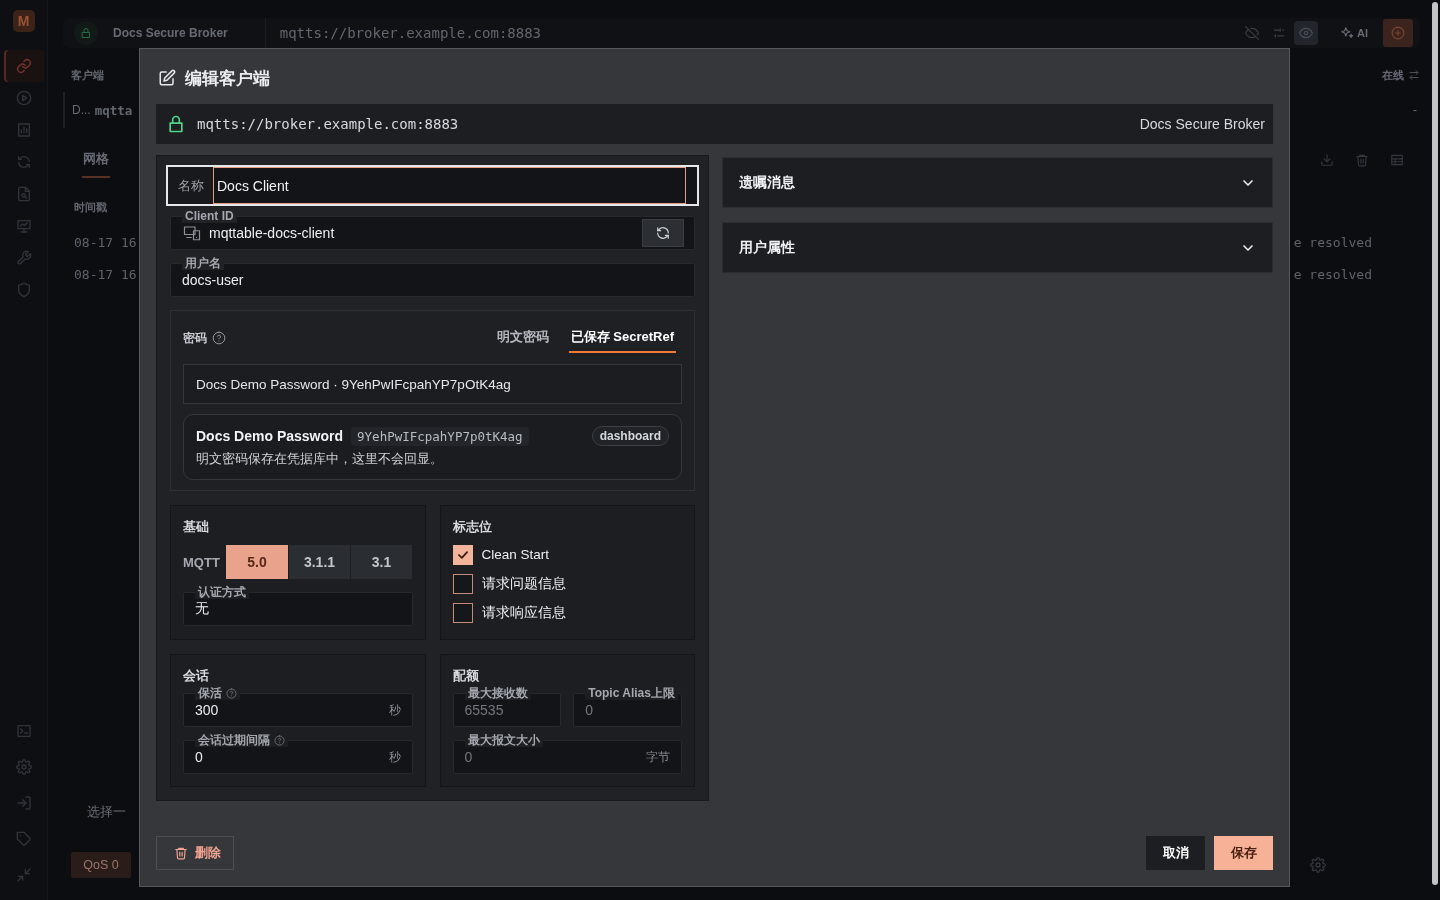  I want to click on eye-icon, so click(1306, 33).